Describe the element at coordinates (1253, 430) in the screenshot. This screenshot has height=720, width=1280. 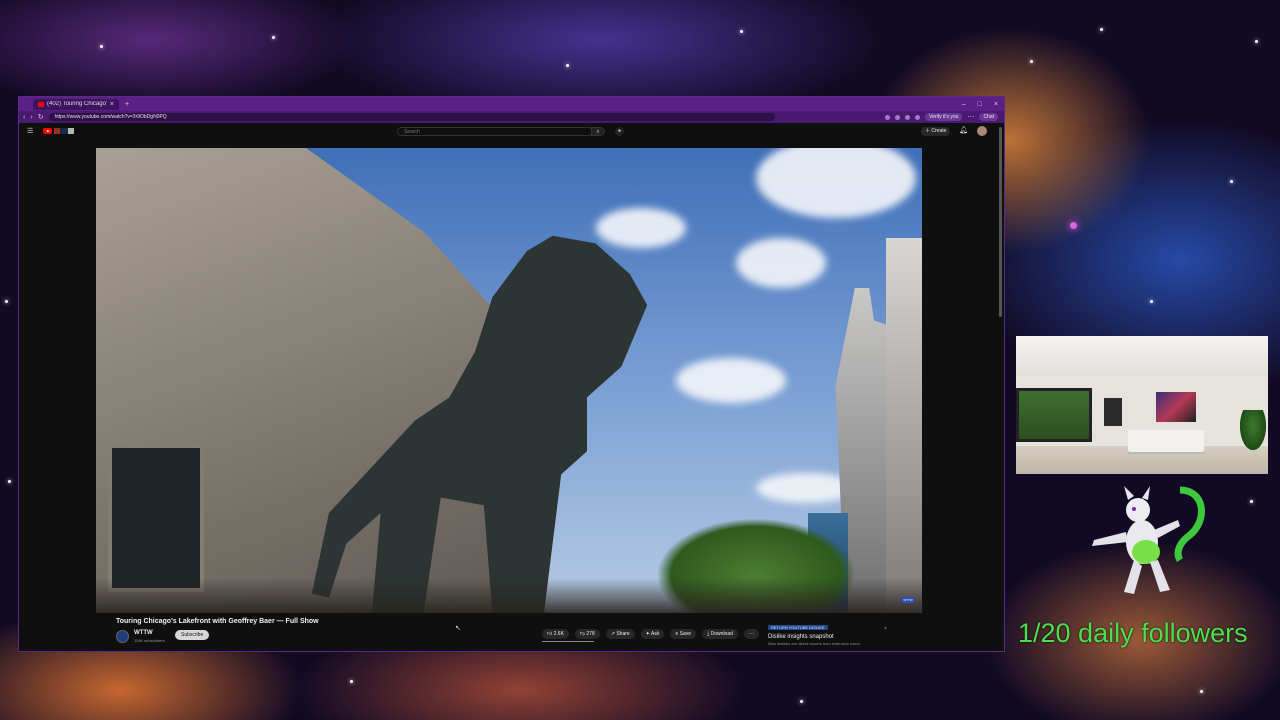
I see `room-plant` at that location.